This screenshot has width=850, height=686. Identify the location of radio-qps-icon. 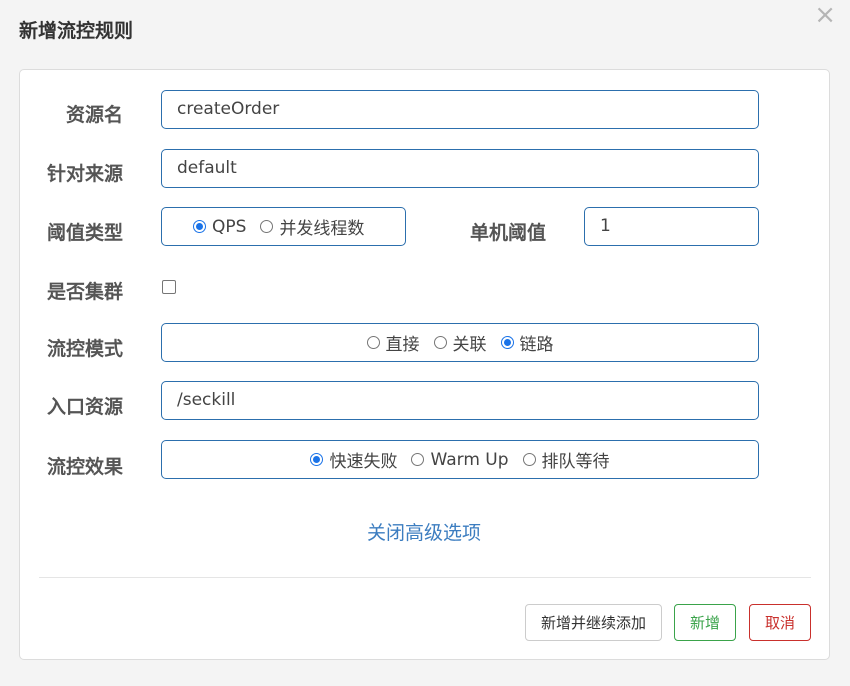
(199, 226).